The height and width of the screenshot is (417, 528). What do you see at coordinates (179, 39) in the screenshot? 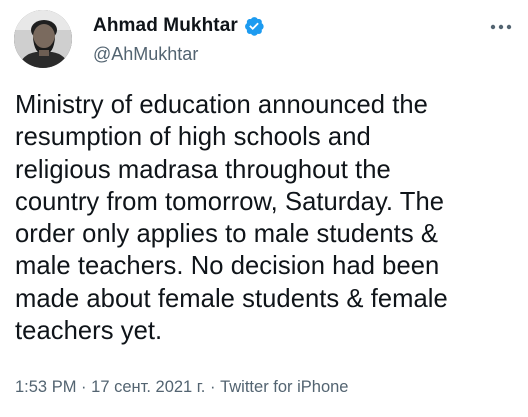
I see `author-info: Ahmad Mukhtar @AhMukhtar` at bounding box center [179, 39].